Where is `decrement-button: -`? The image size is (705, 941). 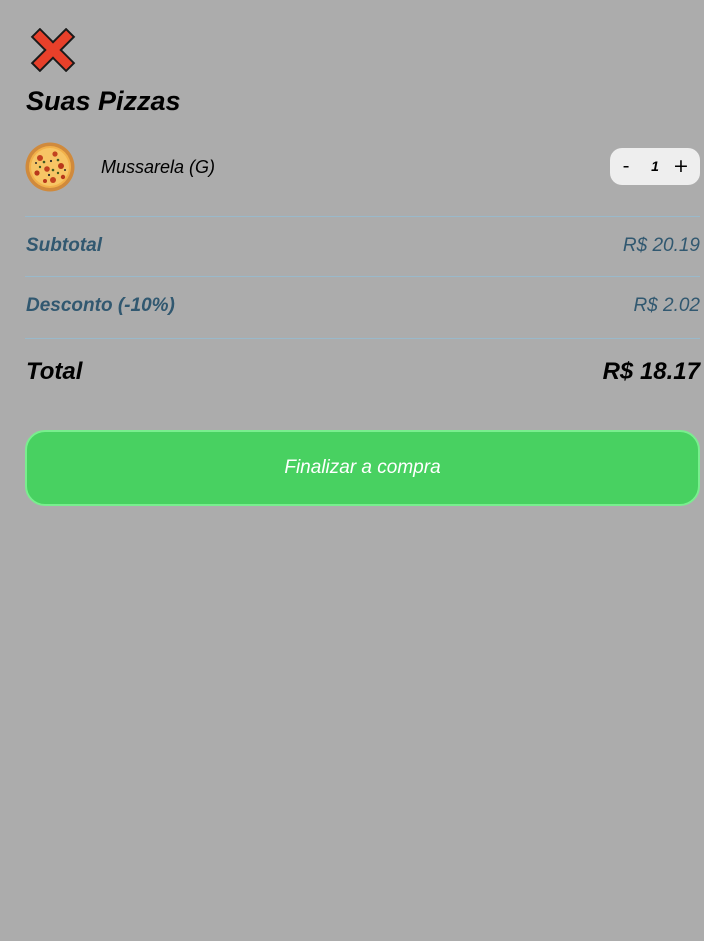 decrement-button: - is located at coordinates (626, 166).